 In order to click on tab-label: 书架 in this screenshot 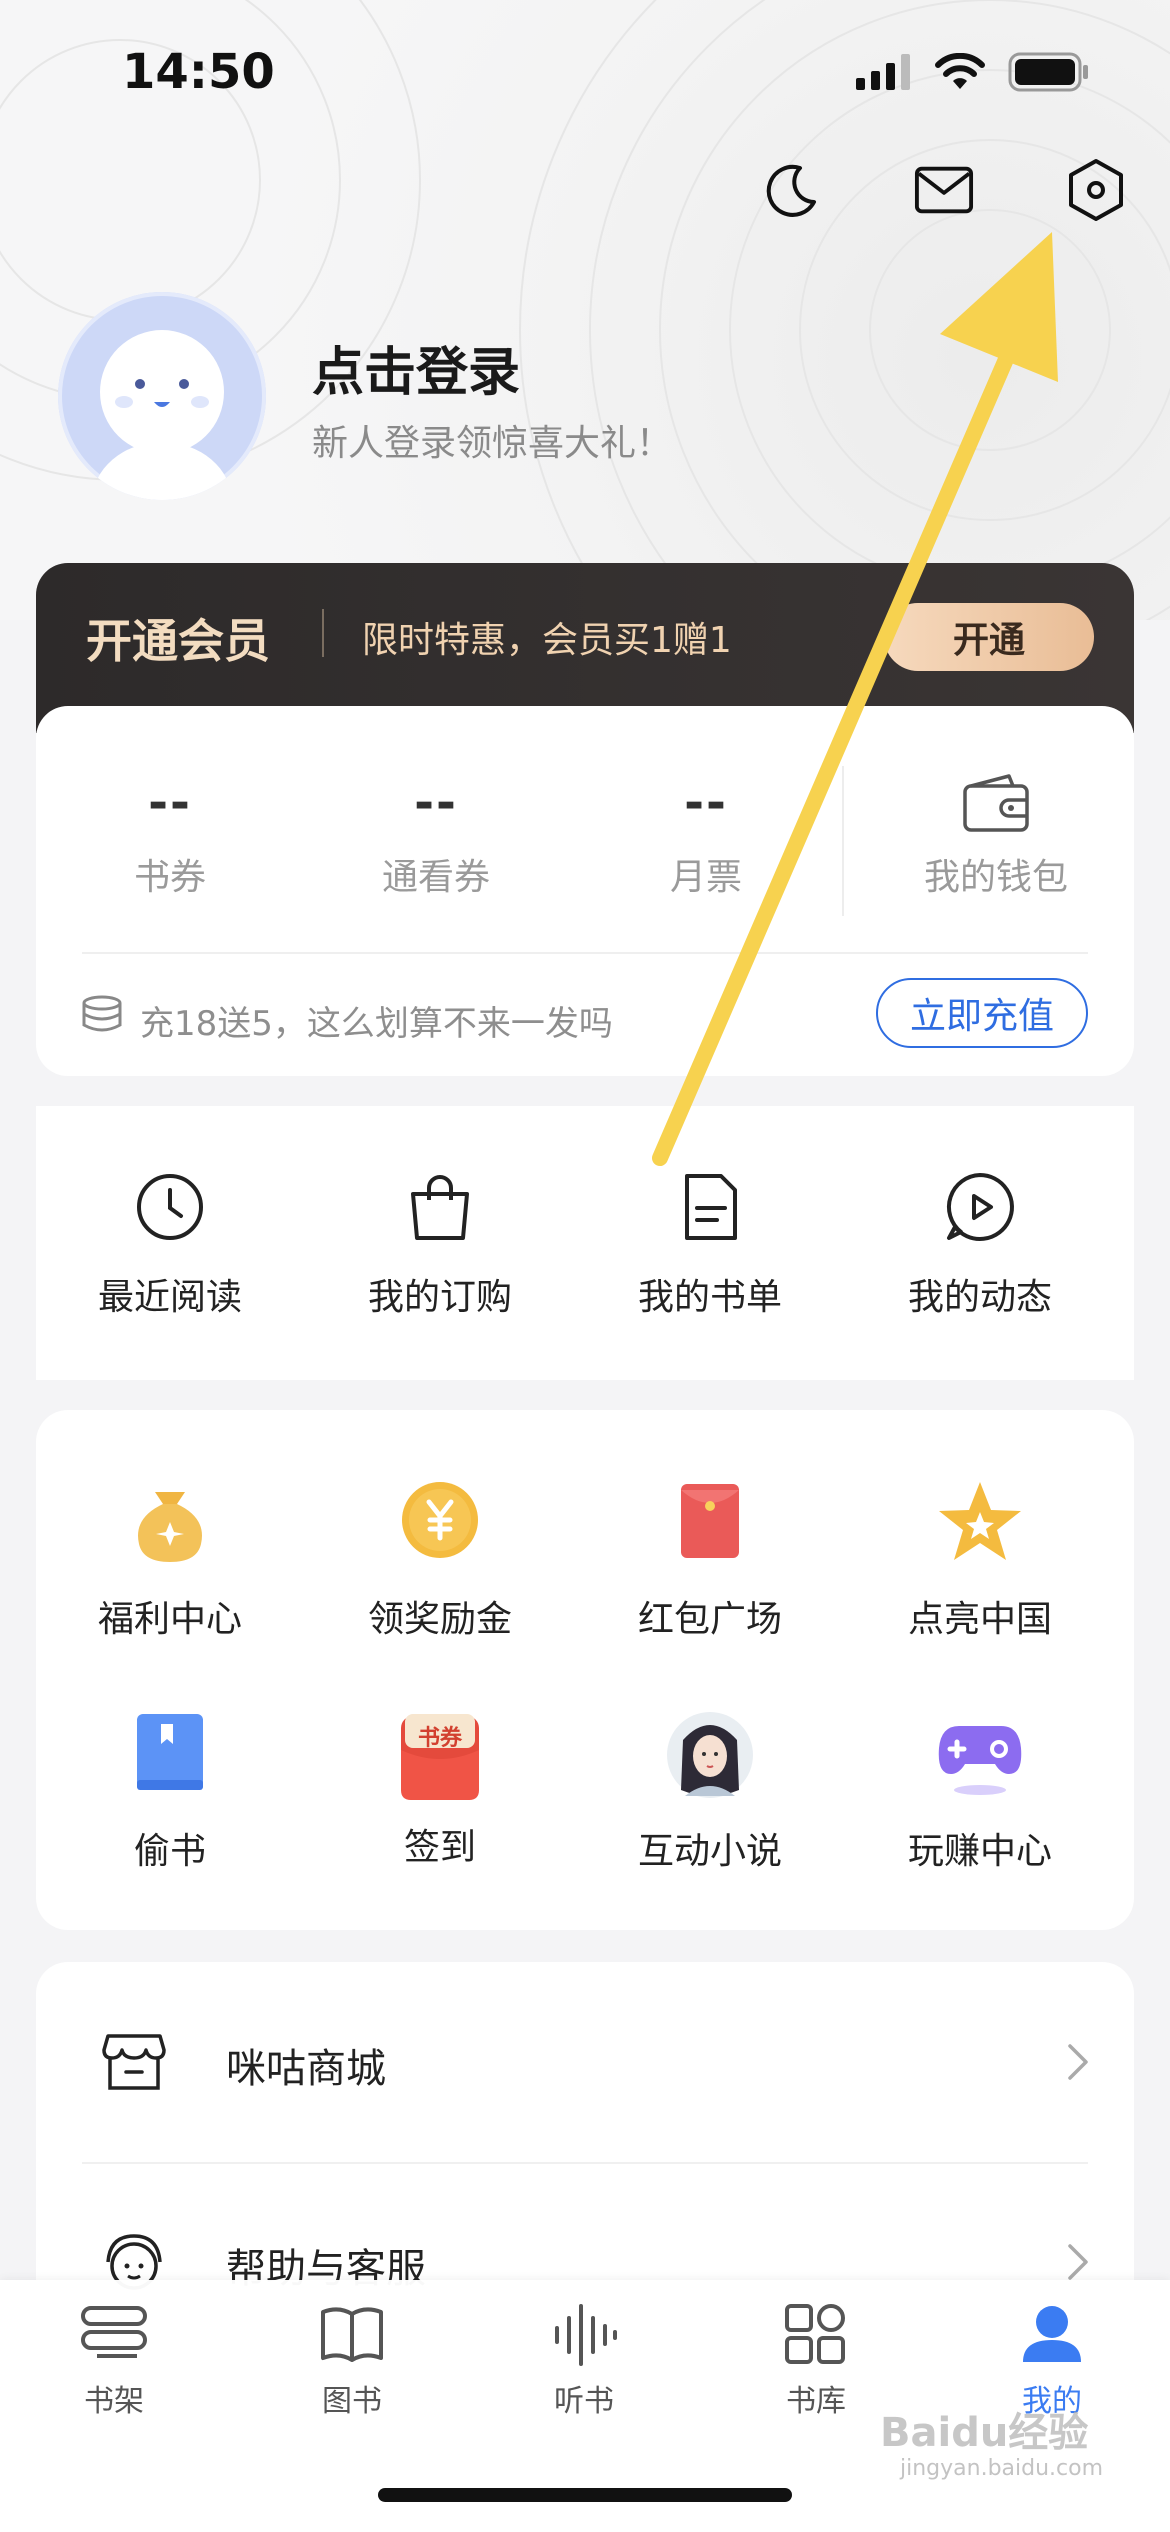, I will do `click(114, 2401)`.